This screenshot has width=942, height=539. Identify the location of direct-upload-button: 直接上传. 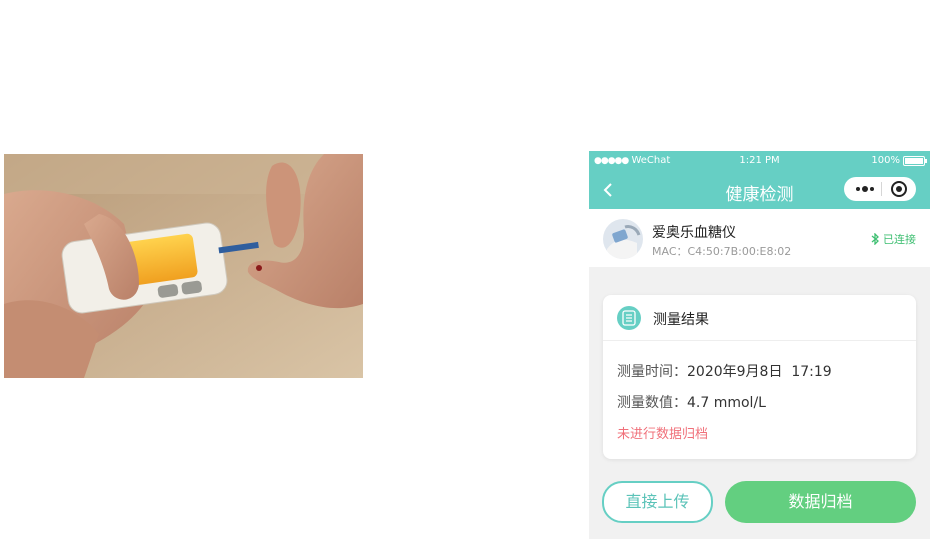
(657, 502).